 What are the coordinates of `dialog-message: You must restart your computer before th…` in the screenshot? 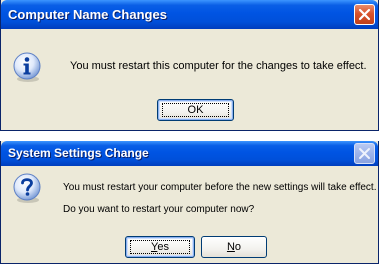 It's located at (220, 187).